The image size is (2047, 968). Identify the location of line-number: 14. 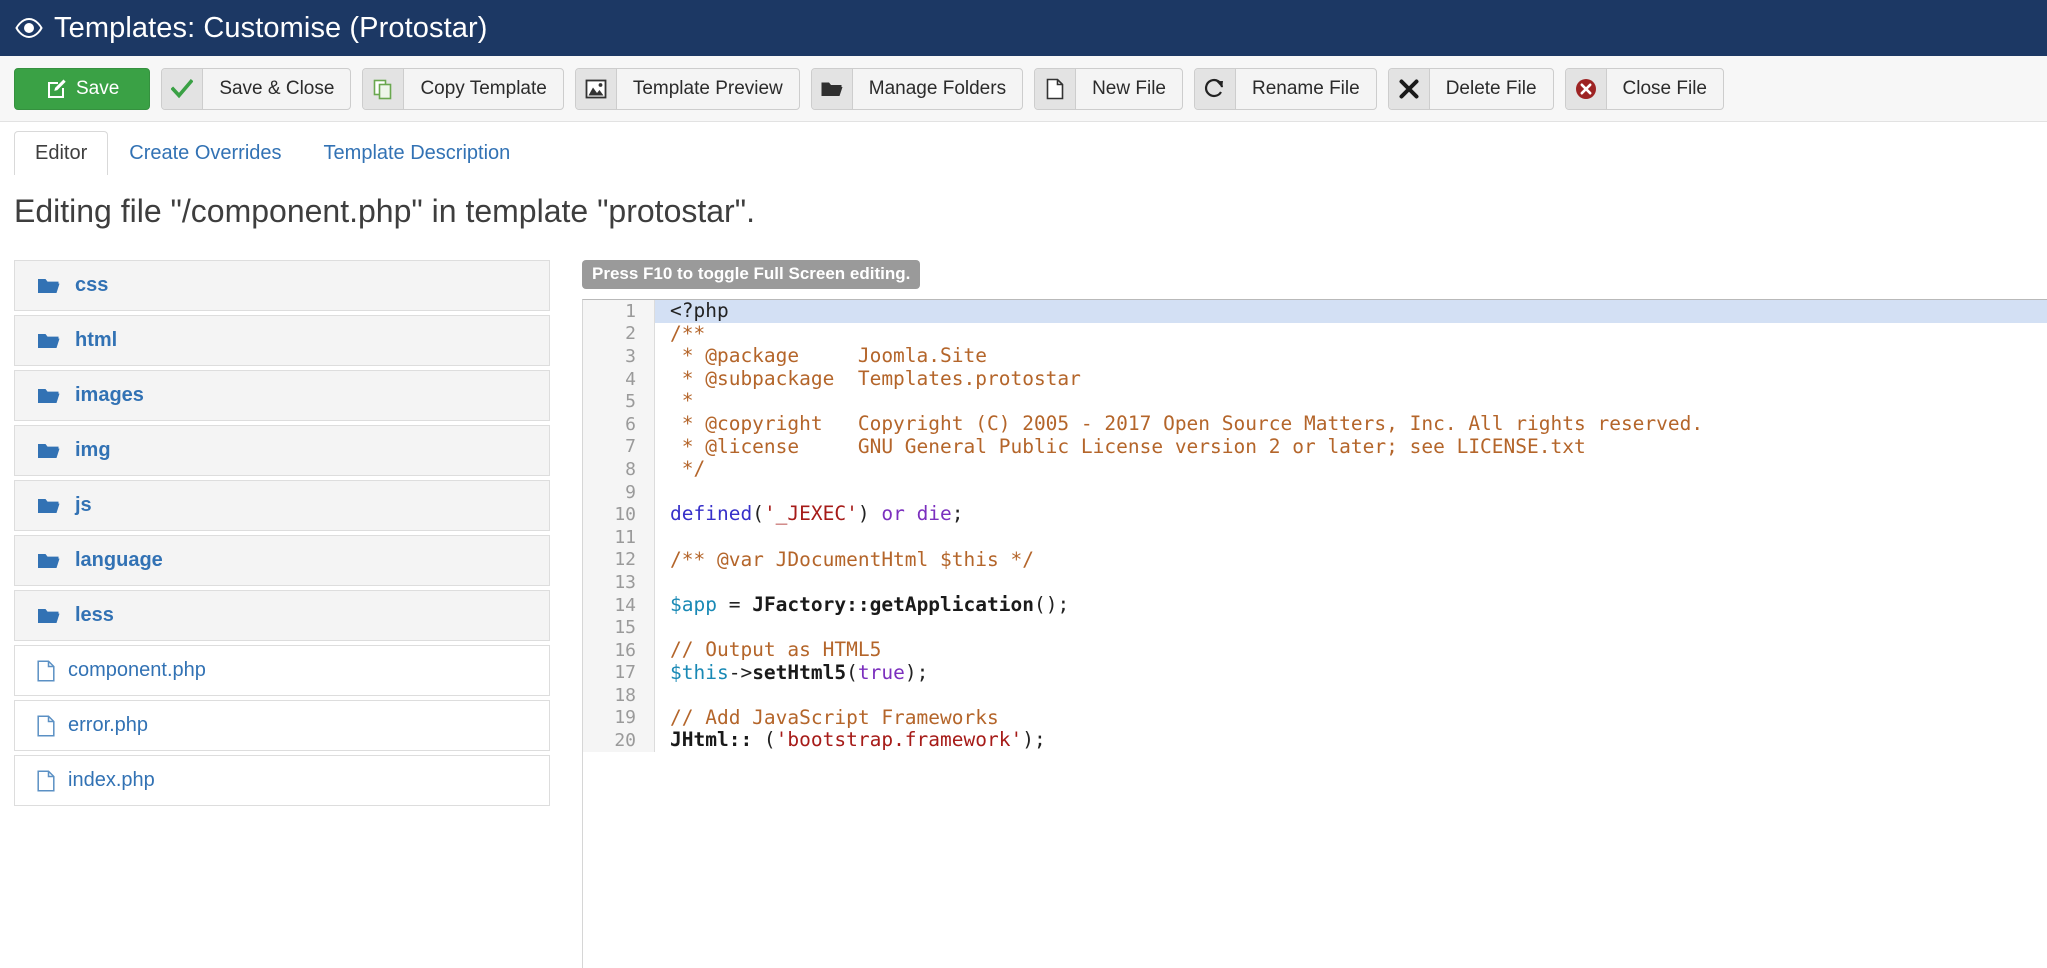
(619, 605).